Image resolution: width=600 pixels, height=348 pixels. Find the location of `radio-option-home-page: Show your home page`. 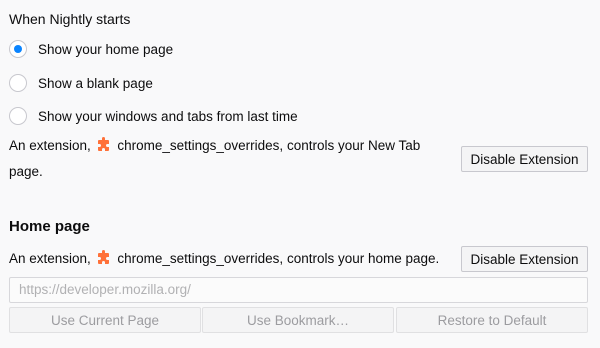

radio-option-home-page: Show your home page is located at coordinates (91, 49).